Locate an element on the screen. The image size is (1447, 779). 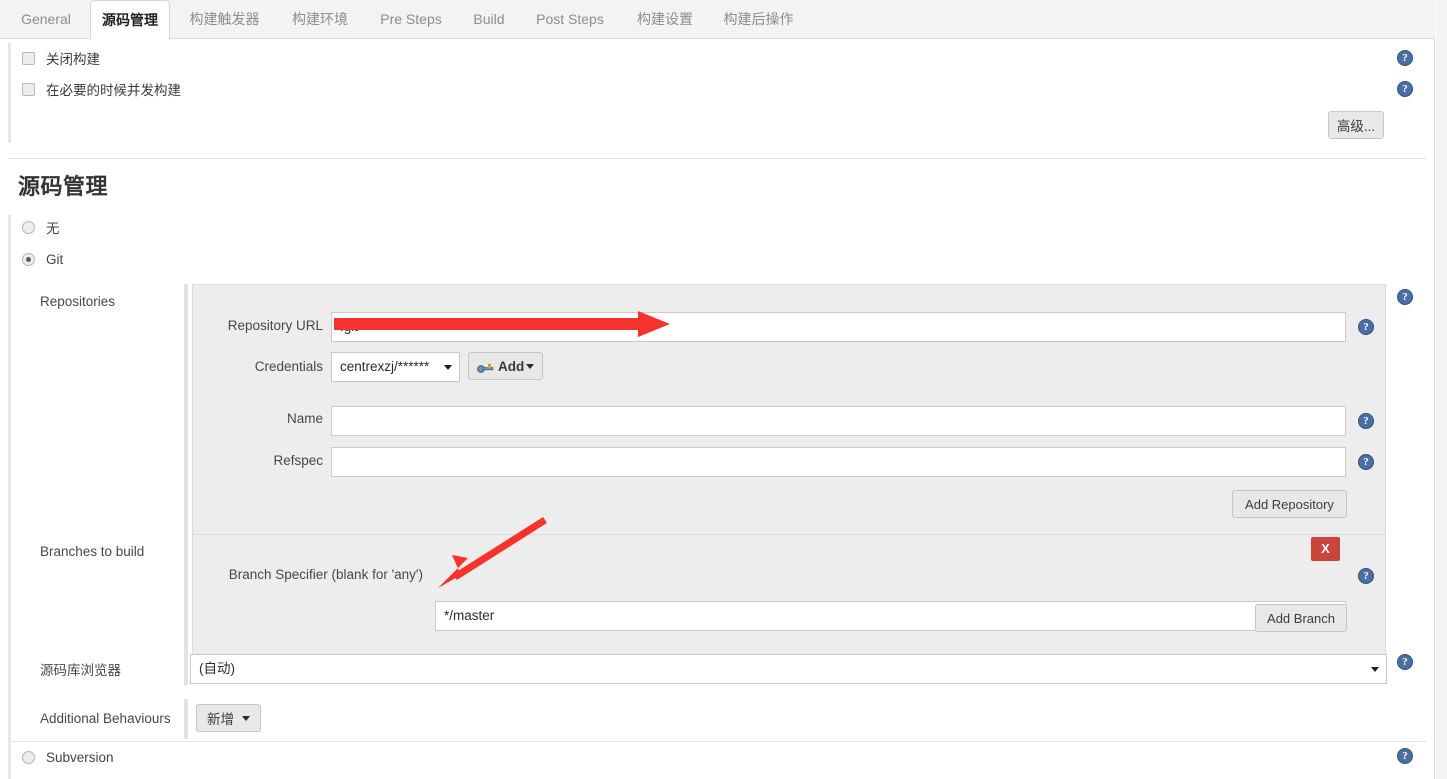
repository-name-input is located at coordinates (838, 421).